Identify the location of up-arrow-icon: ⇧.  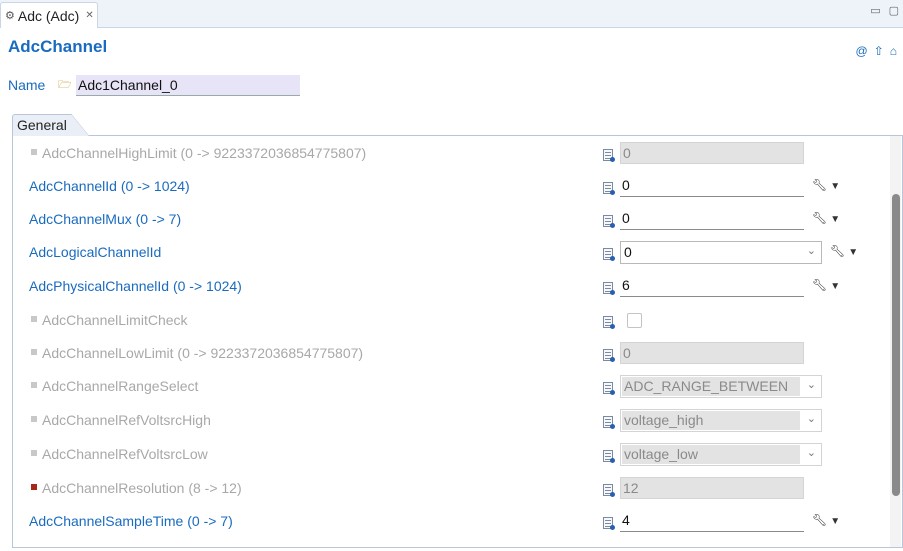
(879, 51).